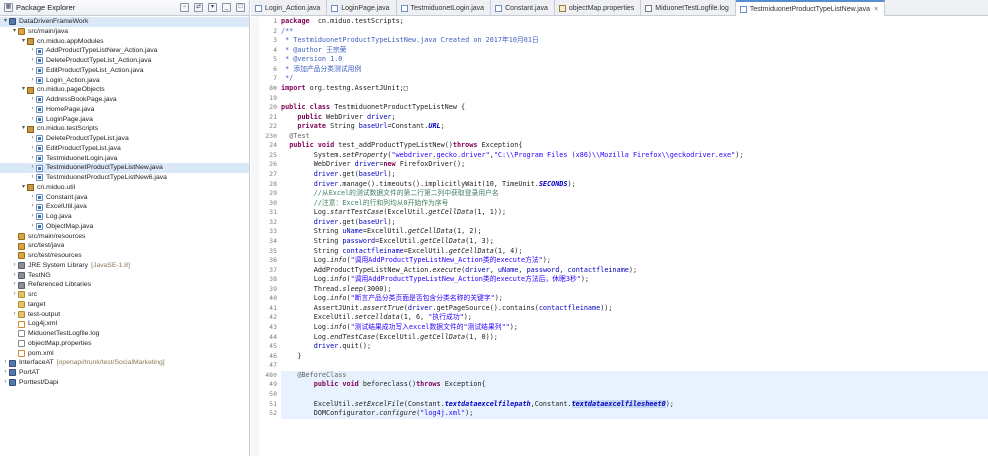 This screenshot has width=988, height=456. What do you see at coordinates (124, 32) in the screenshot?
I see `tree-item: ▾ src/main/java` at bounding box center [124, 32].